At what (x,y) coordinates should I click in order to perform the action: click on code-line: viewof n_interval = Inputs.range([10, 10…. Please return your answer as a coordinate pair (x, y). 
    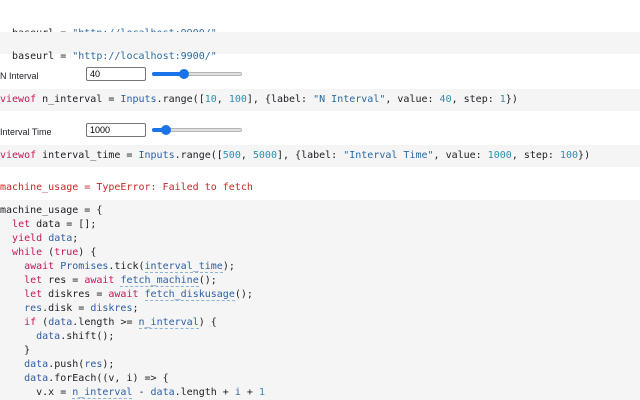
    Looking at the image, I should click on (320, 100).